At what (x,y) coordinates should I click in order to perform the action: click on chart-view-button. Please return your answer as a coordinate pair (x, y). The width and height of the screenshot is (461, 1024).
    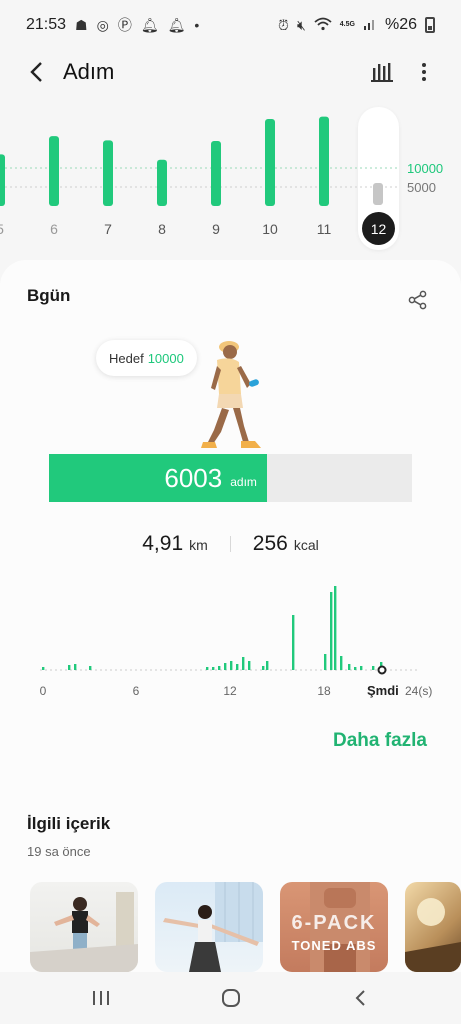
    Looking at the image, I should click on (382, 72).